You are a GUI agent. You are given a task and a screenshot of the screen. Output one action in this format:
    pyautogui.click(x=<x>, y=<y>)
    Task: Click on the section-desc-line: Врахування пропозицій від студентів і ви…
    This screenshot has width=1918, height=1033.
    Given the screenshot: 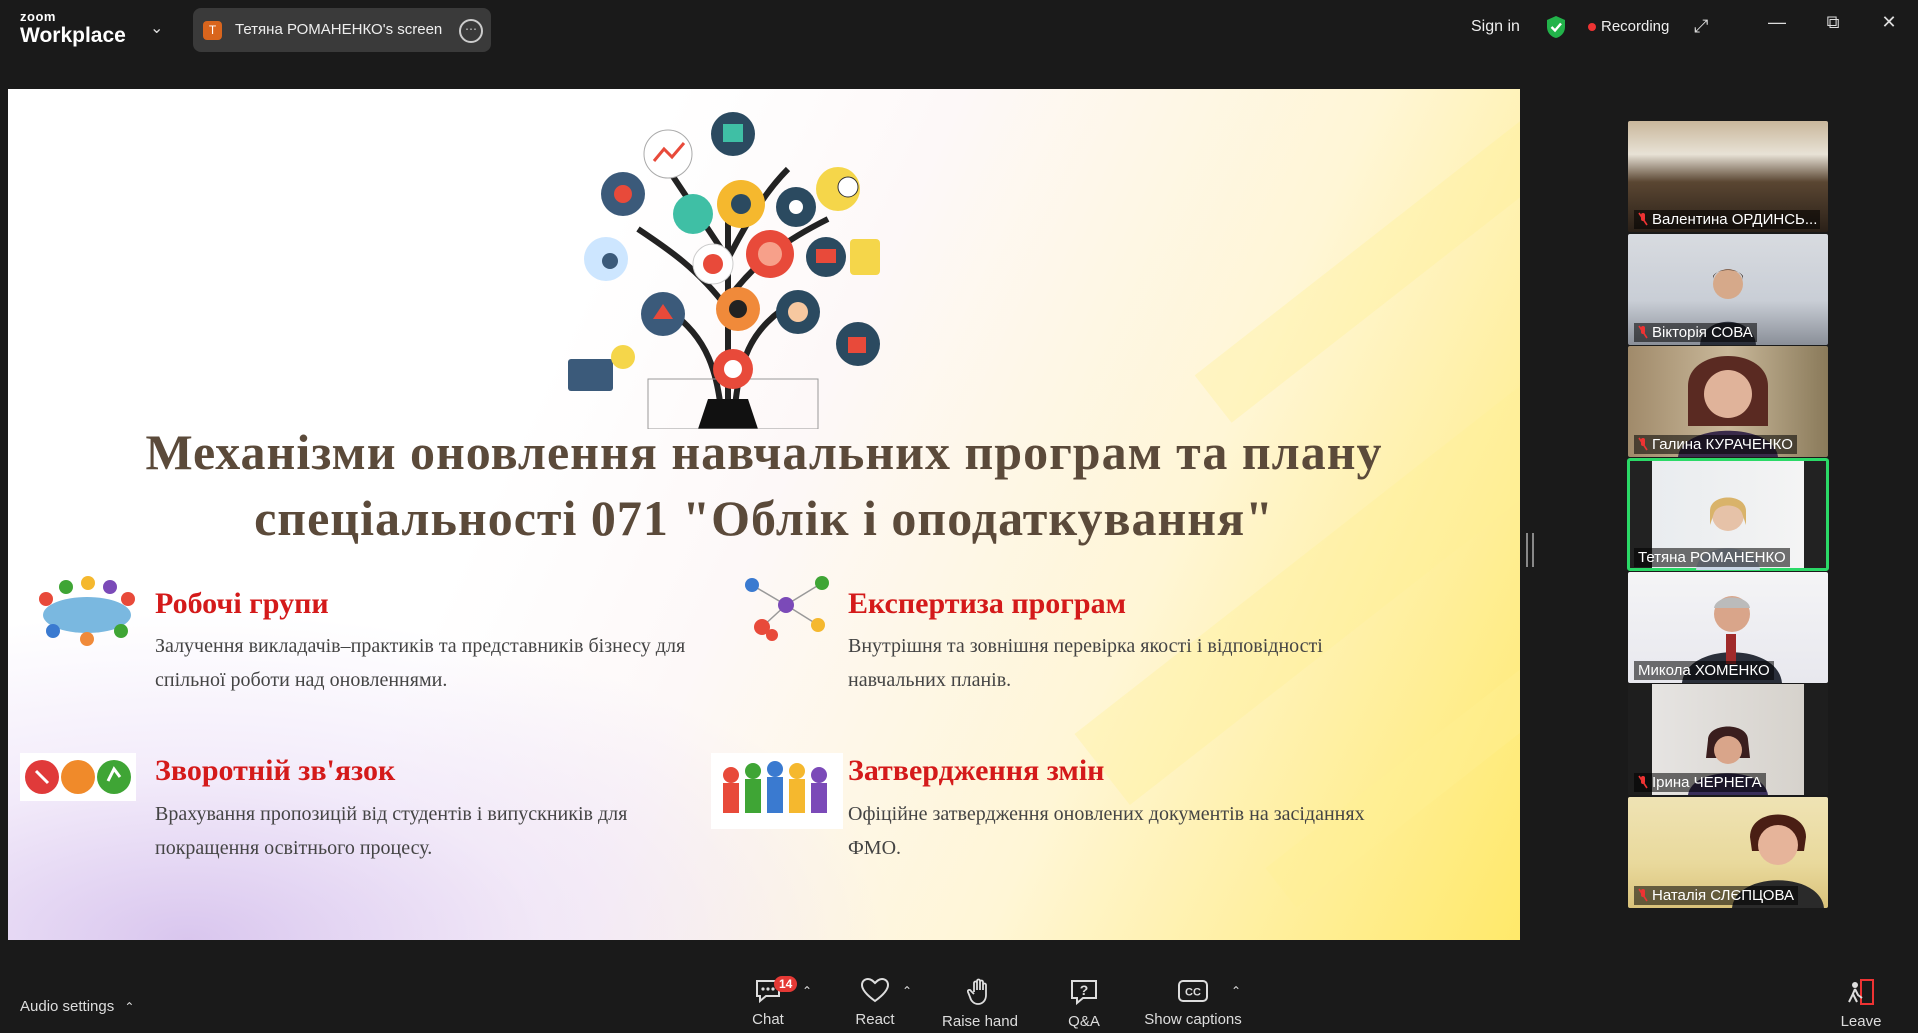 What is the action you would take?
    pyautogui.click(x=391, y=814)
    